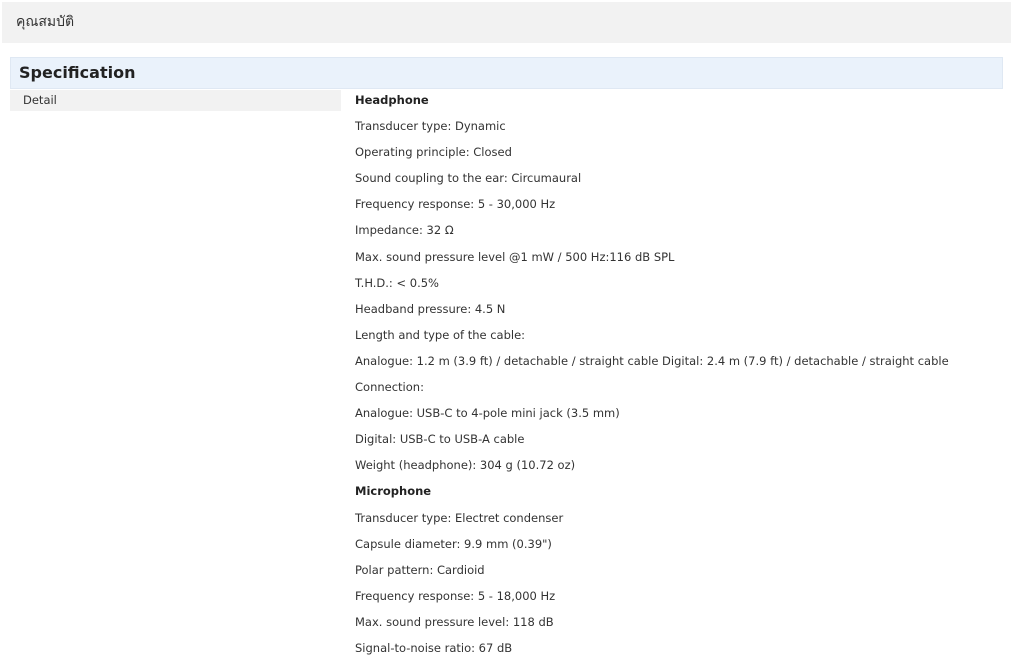 This screenshot has width=1011, height=665. I want to click on spec-line: Length and type of the cable:, so click(440, 334).